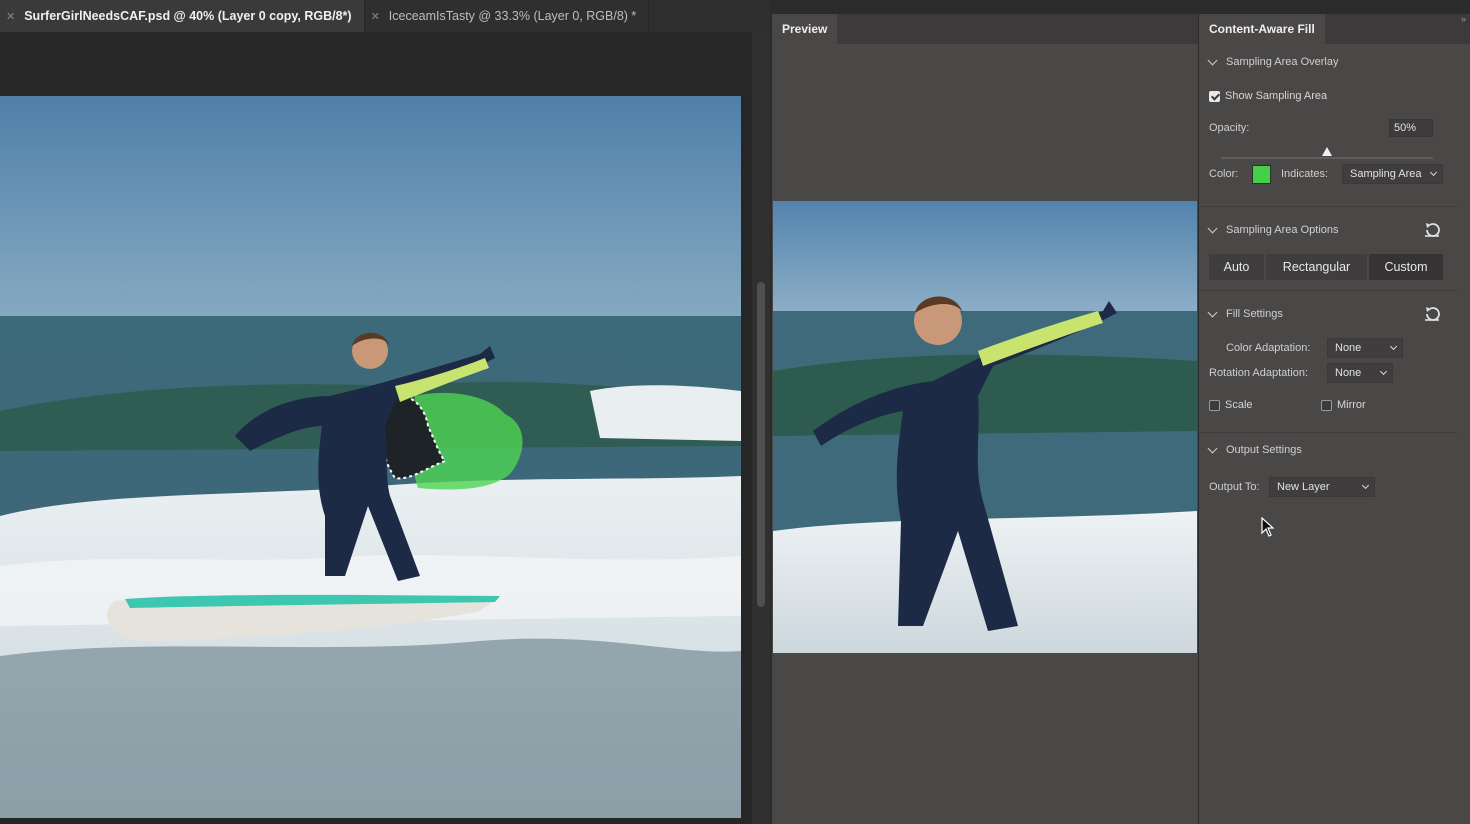 The height and width of the screenshot is (824, 1470). I want to click on dropdown-value: Sampling Area, so click(1386, 174).